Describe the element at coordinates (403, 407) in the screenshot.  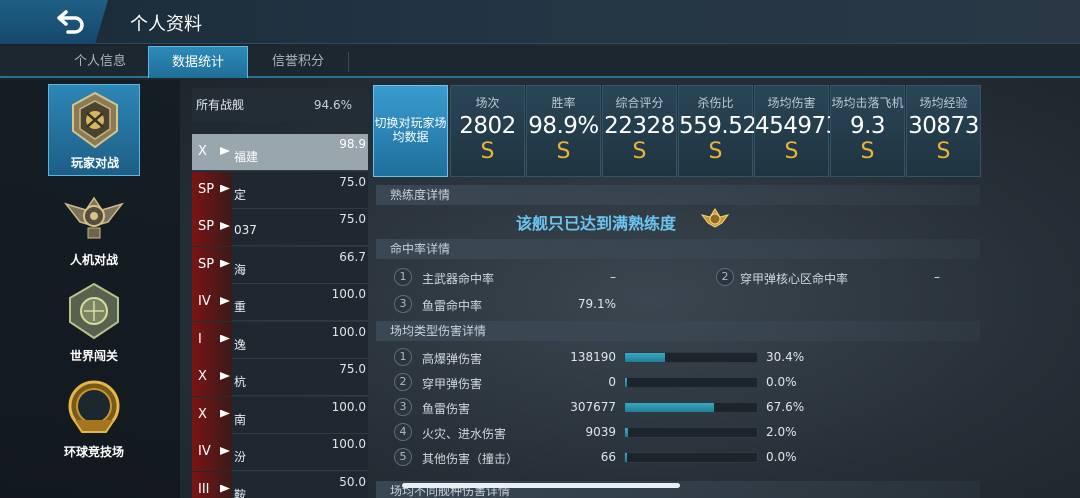
I see `damage-index: 3` at that location.